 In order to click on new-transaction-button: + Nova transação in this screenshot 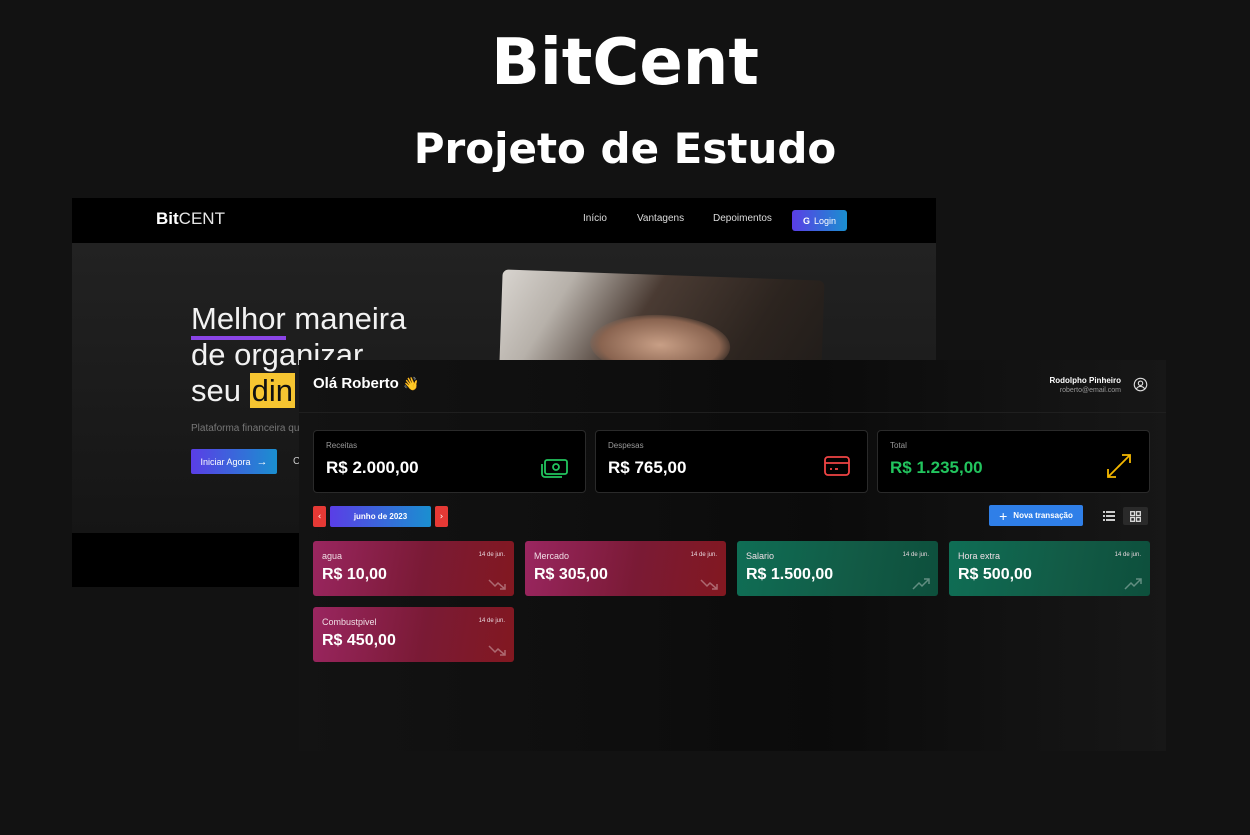, I will do `click(1036, 515)`.